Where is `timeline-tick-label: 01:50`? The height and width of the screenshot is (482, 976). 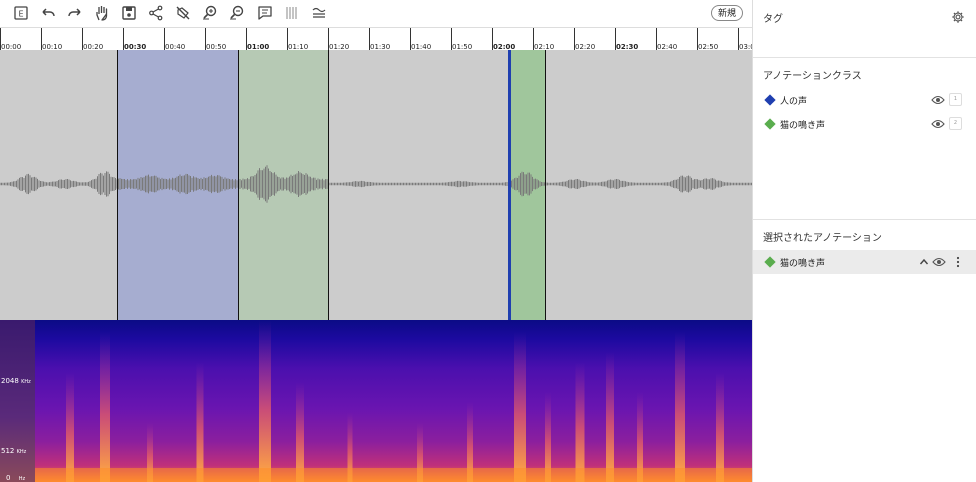
timeline-tick-label: 01:50 is located at coordinates (462, 46).